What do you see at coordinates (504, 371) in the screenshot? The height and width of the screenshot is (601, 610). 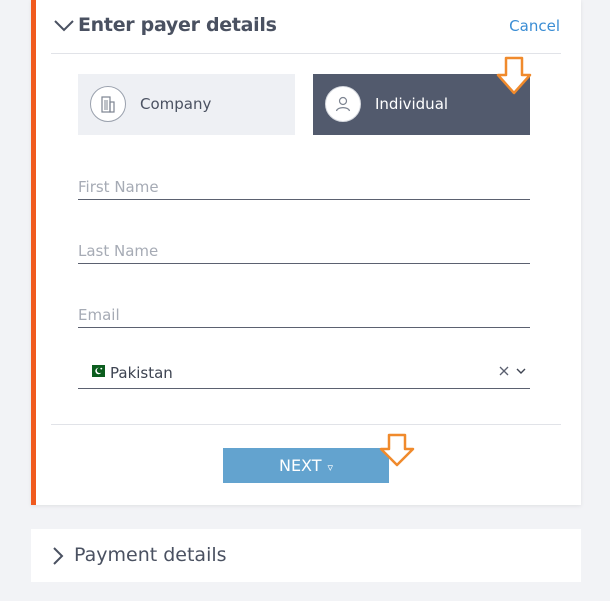 I see `clear-icon` at bounding box center [504, 371].